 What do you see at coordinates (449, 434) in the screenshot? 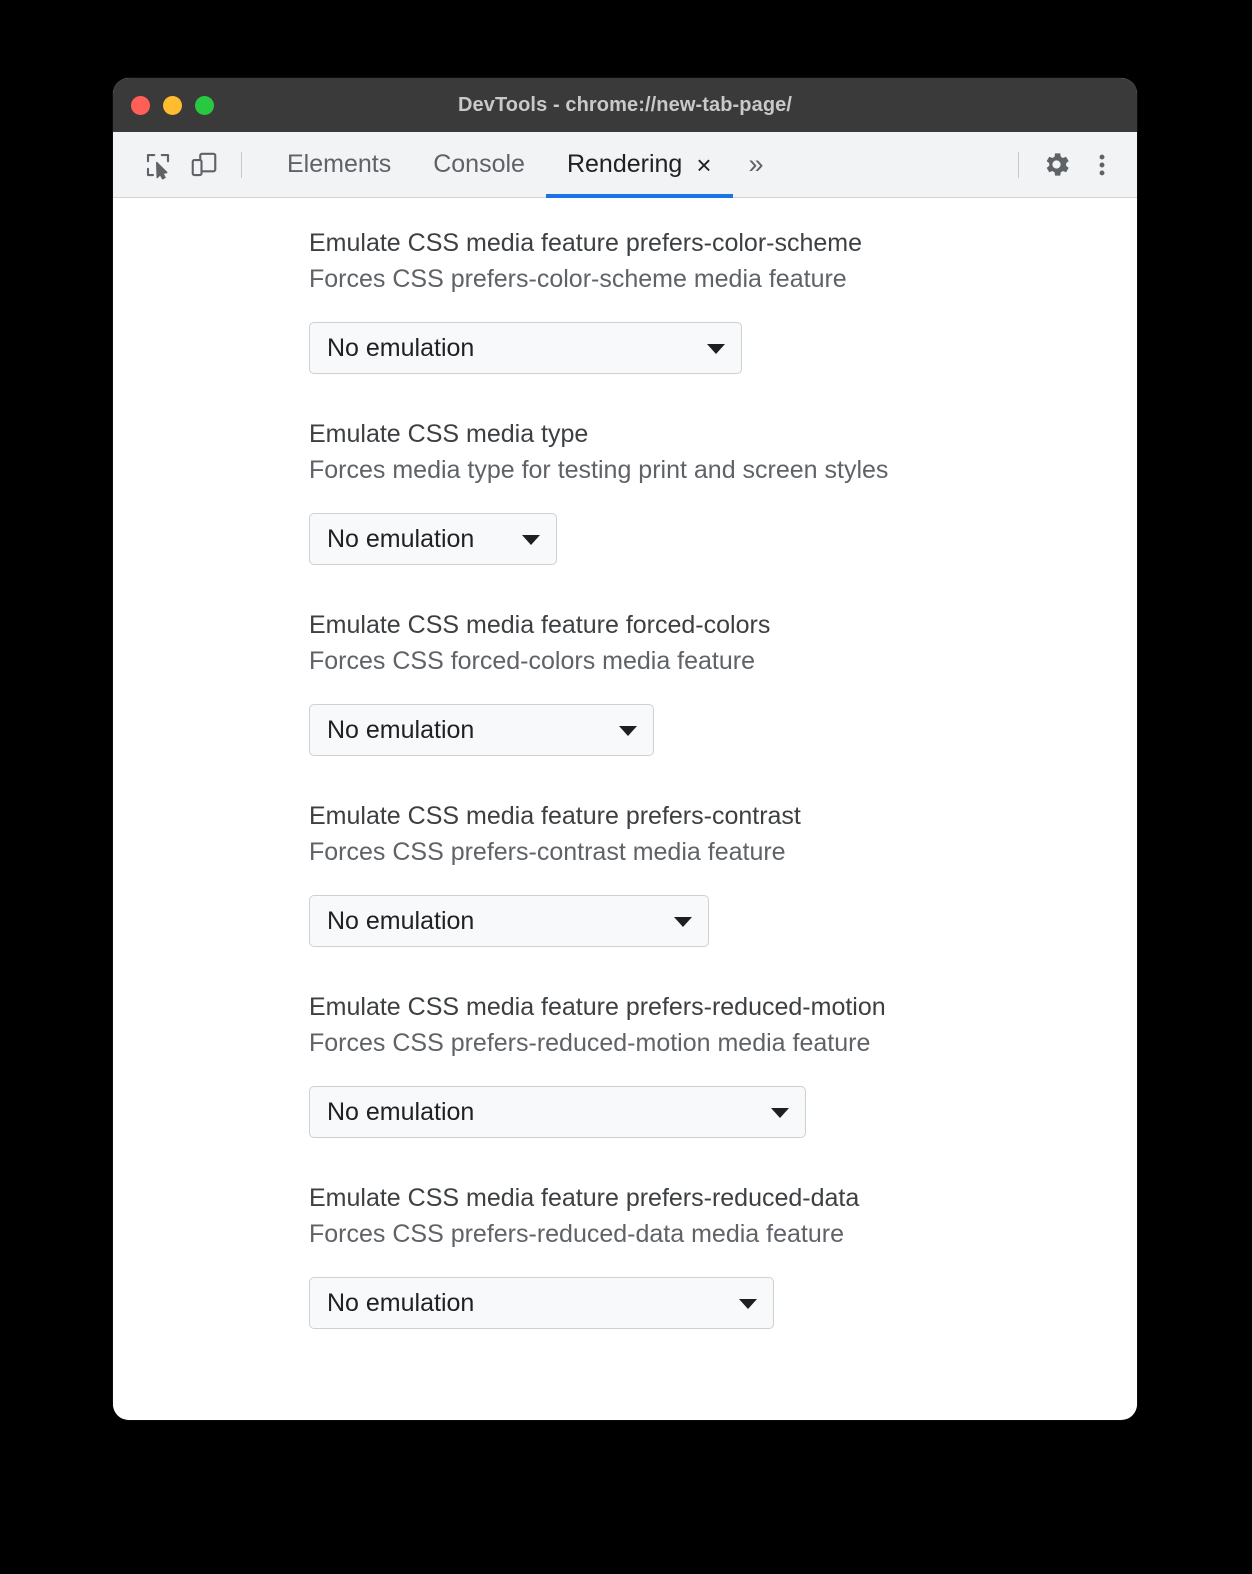
I see `setting-title: Emulate CSS media type` at bounding box center [449, 434].